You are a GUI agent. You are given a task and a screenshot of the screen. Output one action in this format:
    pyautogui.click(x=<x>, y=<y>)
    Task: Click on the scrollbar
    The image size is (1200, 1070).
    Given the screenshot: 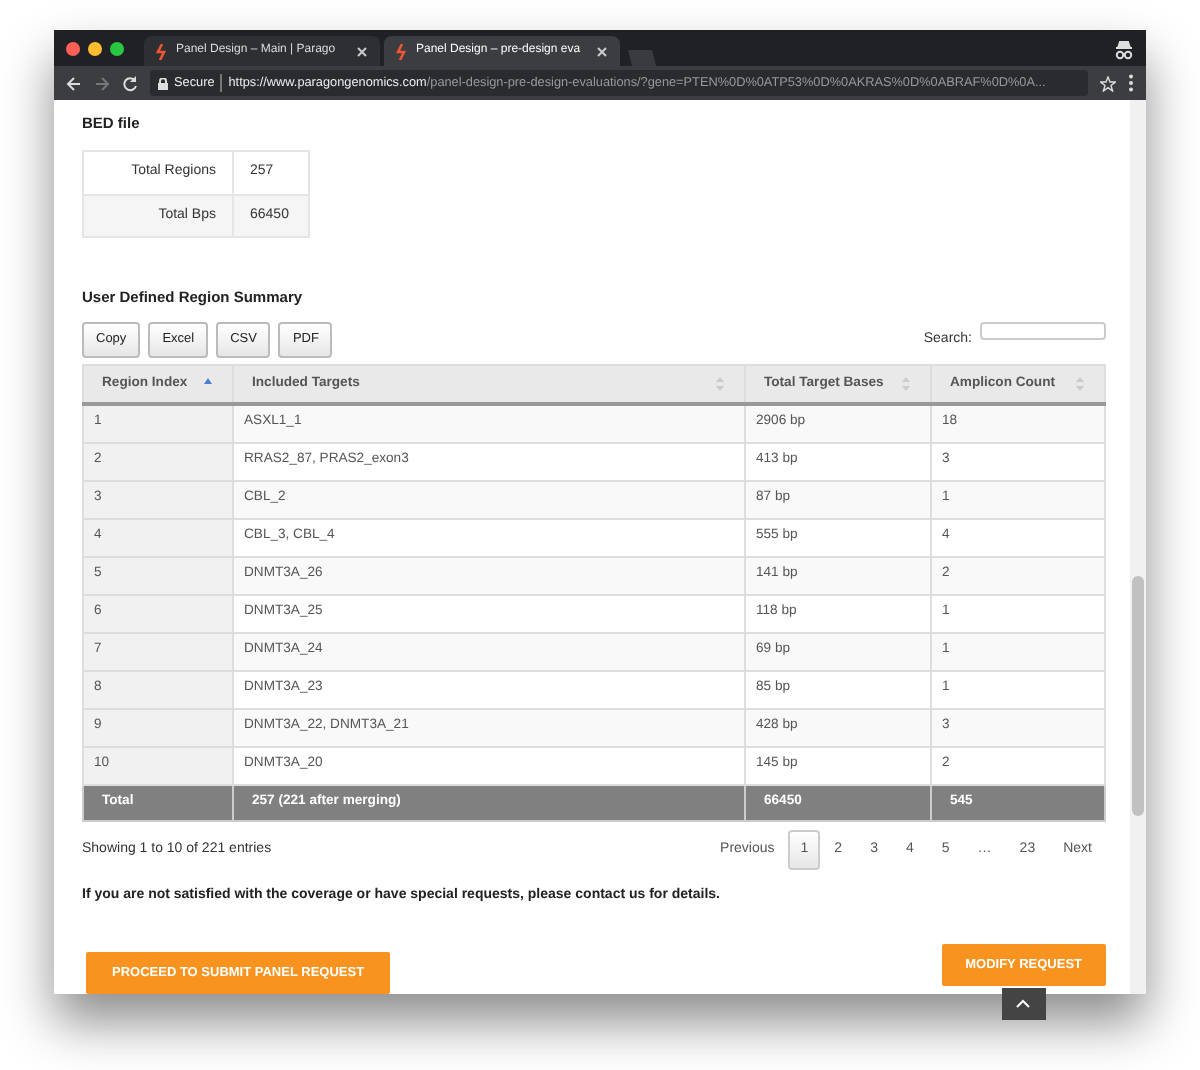 What is the action you would take?
    pyautogui.click(x=1138, y=547)
    